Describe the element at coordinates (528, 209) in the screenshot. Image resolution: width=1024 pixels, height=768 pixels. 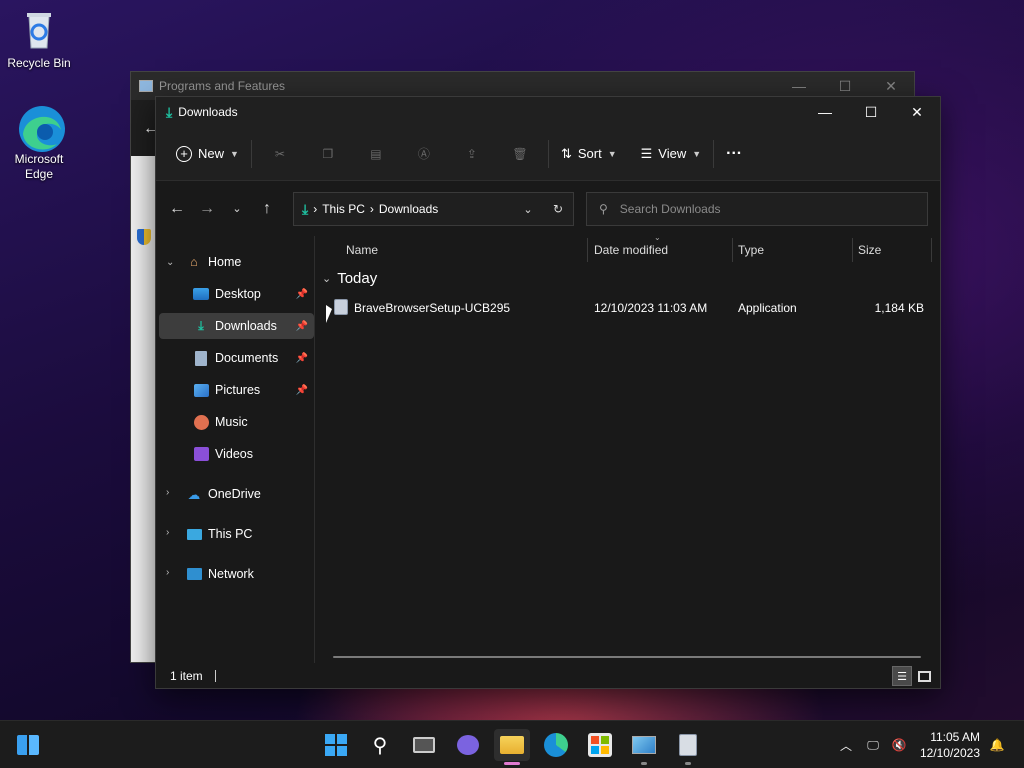
I see `address-dropdown-icon: ⌄` at that location.